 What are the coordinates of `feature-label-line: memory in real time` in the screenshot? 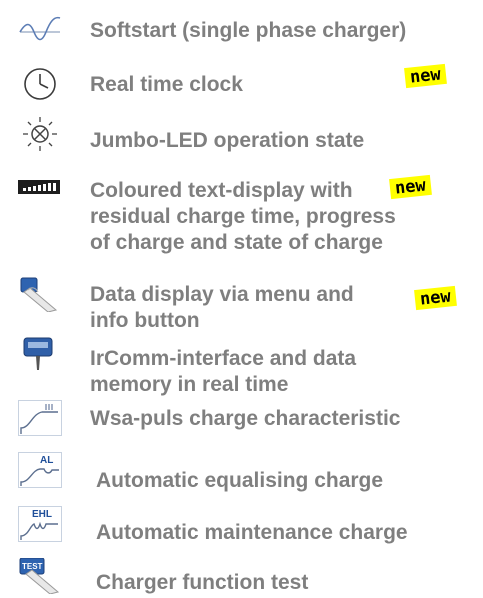 It's located at (189, 384).